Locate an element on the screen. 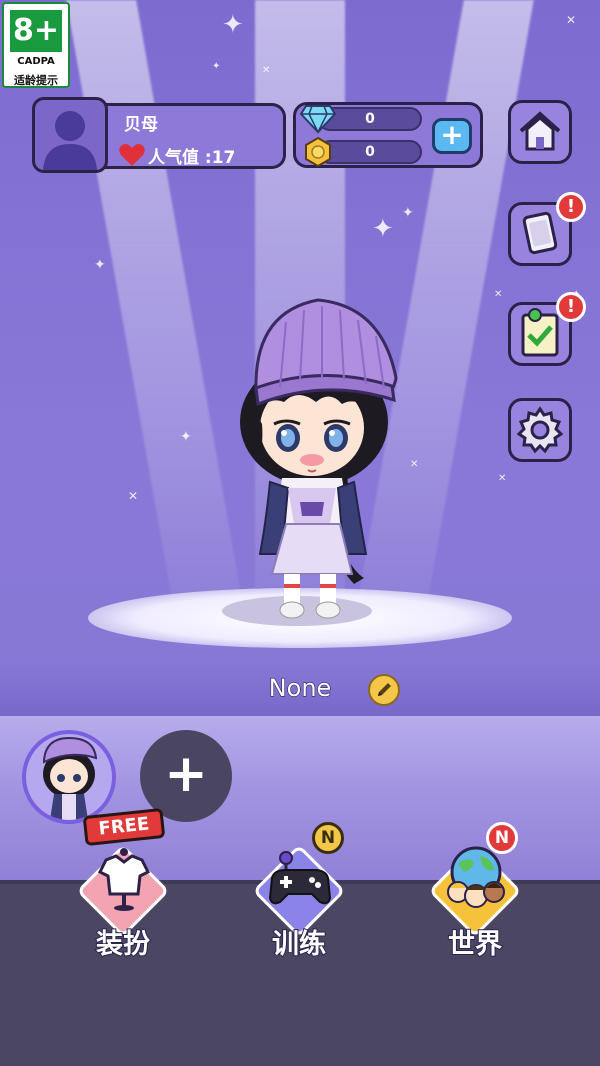 This screenshot has width=600, height=1066. world-new-badge: N is located at coordinates (502, 838).